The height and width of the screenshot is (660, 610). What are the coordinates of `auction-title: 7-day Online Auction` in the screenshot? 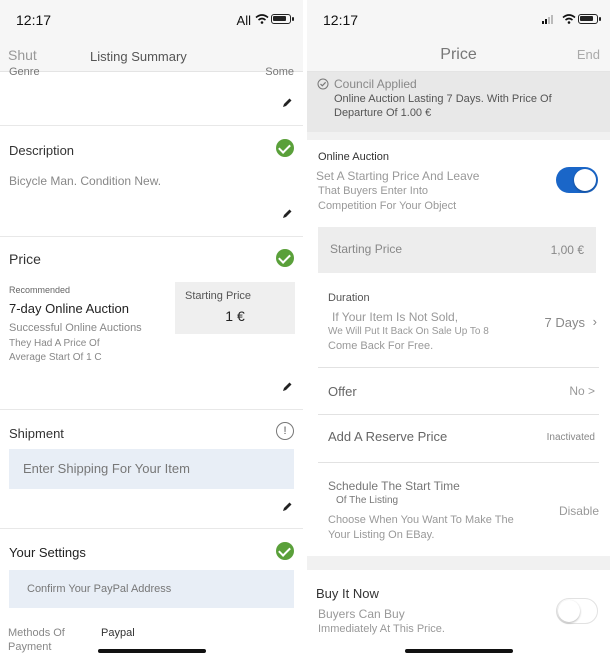 It's located at (69, 308).